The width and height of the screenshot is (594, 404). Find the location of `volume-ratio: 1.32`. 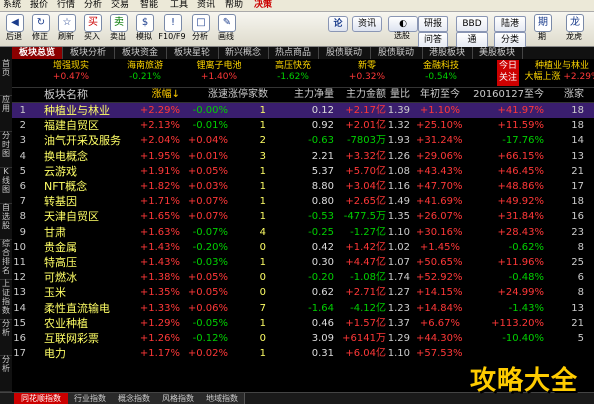

volume-ratio: 1.32 is located at coordinates (398, 126).